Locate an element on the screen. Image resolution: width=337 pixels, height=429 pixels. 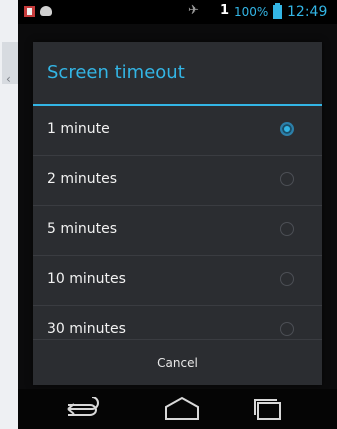
dialog-button-bar: Cancel is located at coordinates (177, 362).